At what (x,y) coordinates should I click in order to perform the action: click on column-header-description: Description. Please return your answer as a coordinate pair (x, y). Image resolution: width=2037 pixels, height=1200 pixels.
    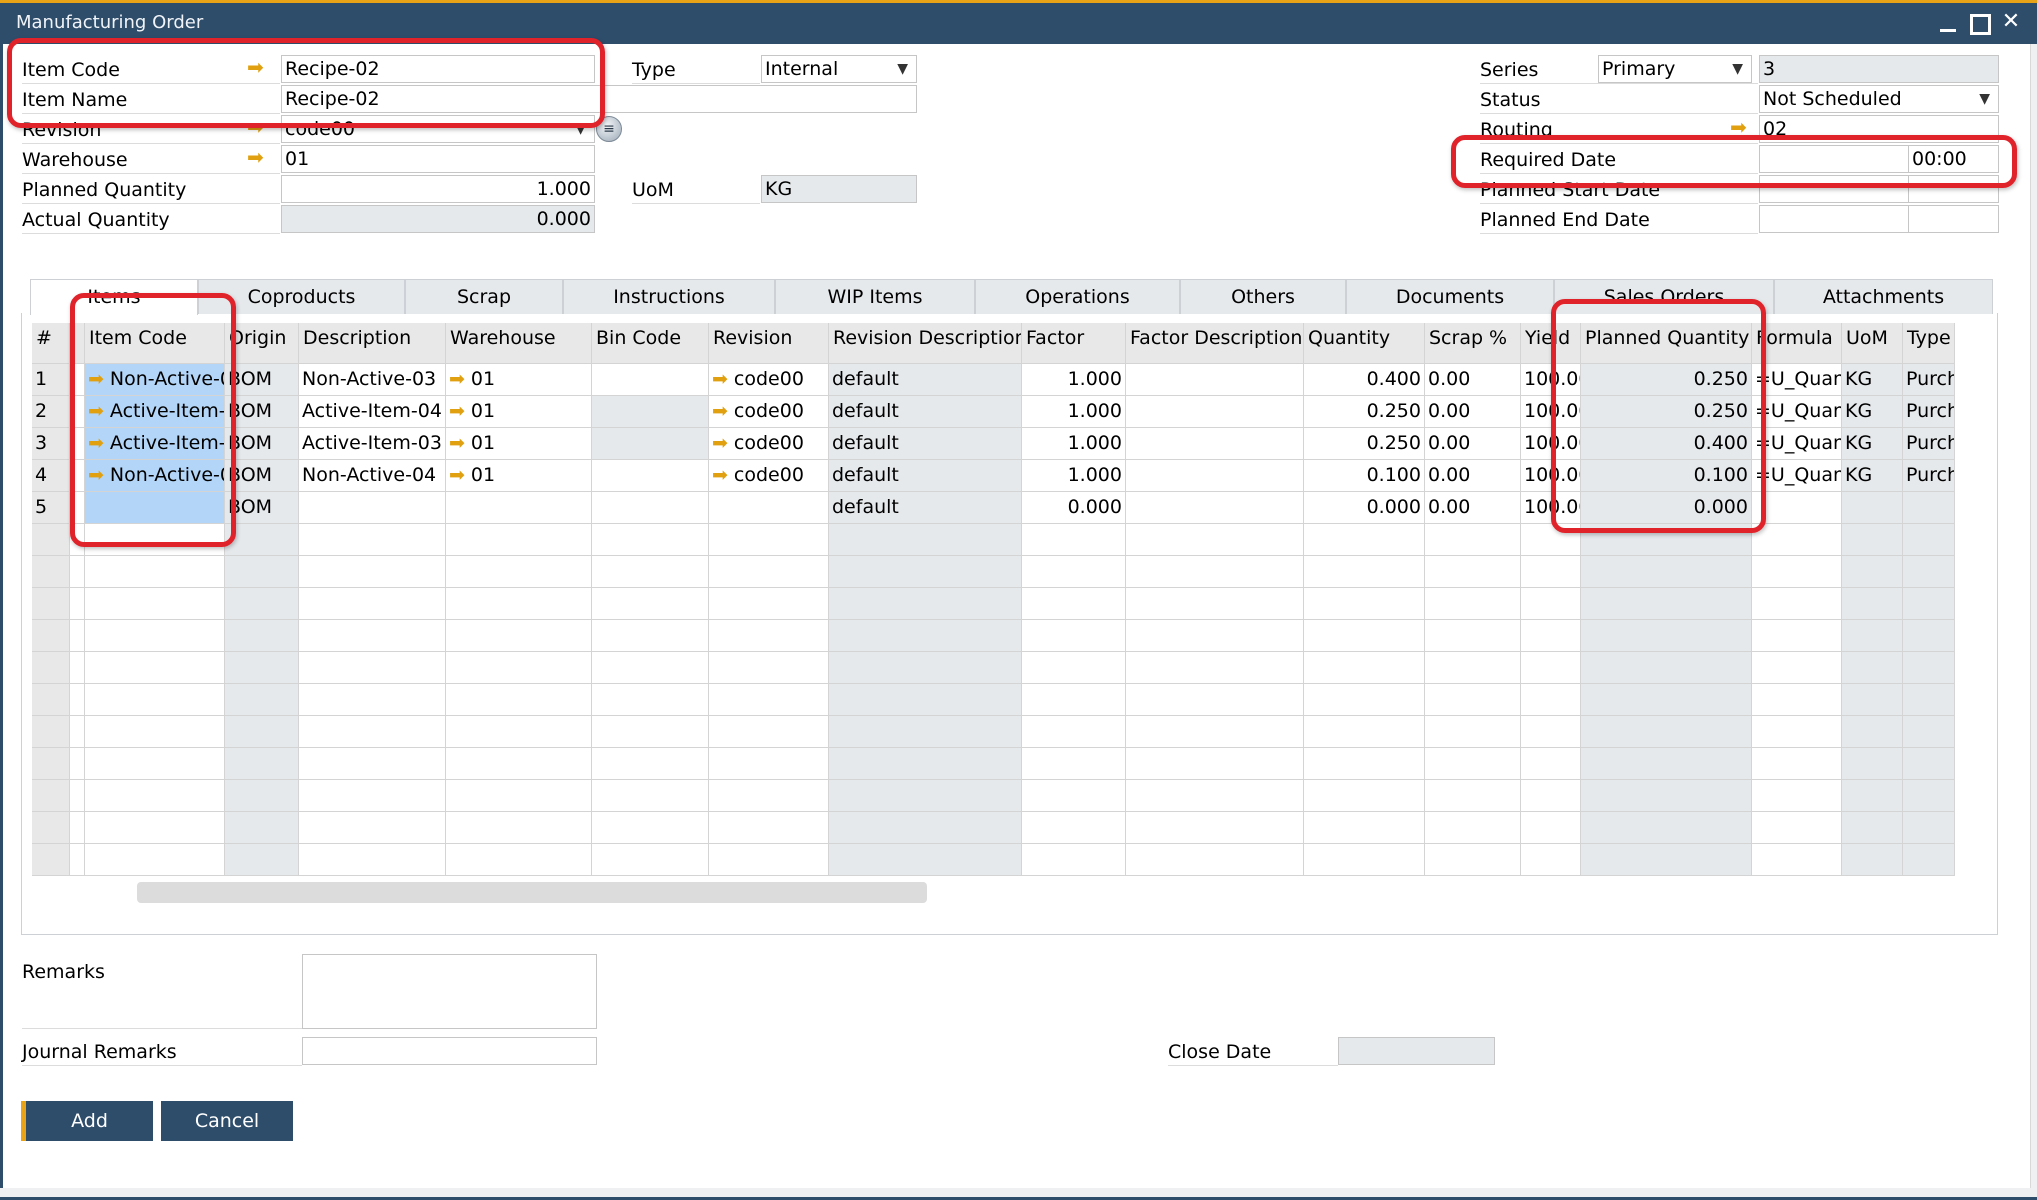
    Looking at the image, I should click on (372, 343).